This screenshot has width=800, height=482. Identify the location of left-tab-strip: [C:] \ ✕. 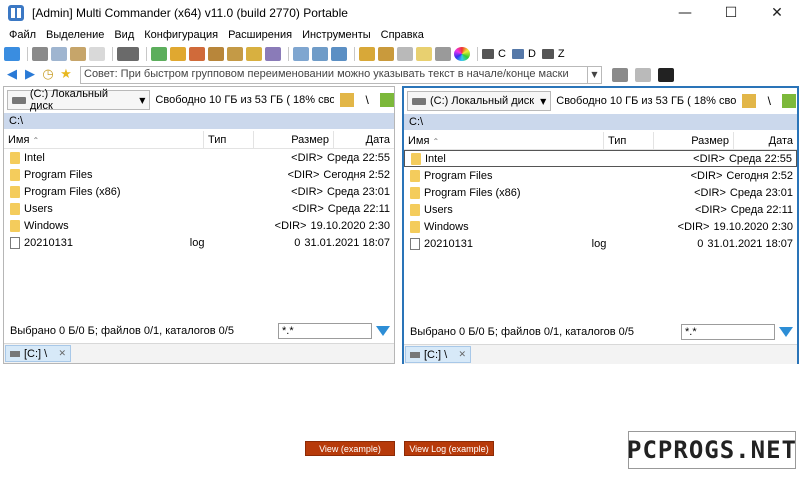
(199, 353).